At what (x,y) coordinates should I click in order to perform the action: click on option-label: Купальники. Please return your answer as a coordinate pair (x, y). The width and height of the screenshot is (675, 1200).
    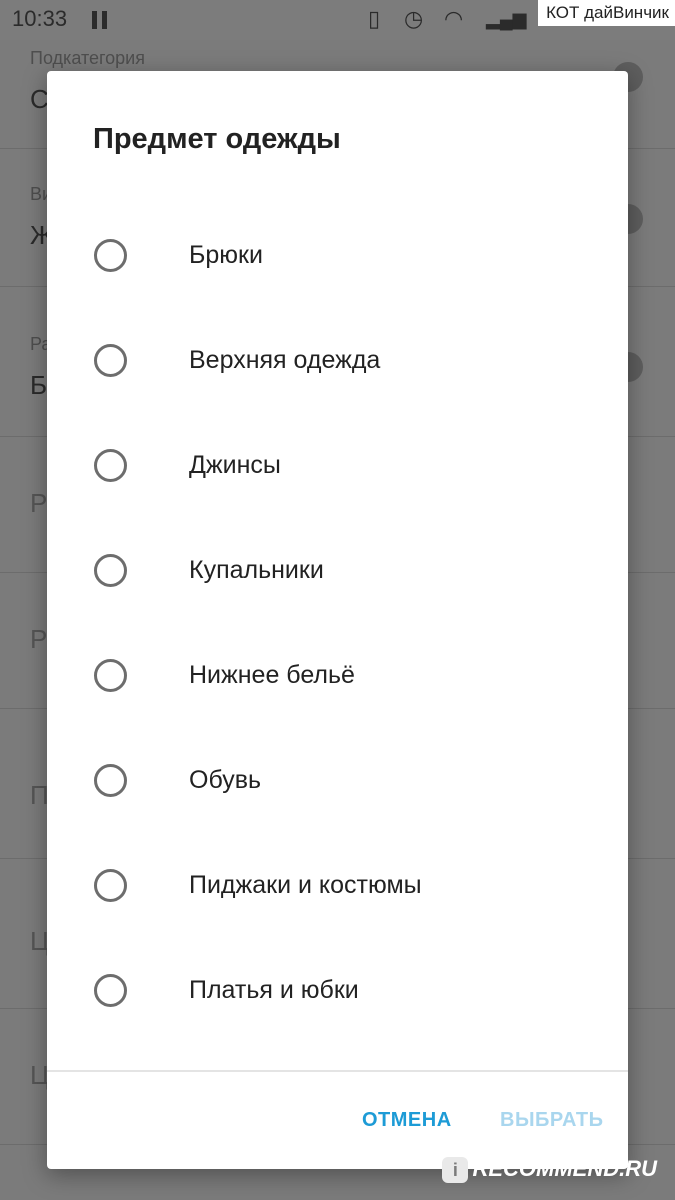
    Looking at the image, I should click on (256, 570).